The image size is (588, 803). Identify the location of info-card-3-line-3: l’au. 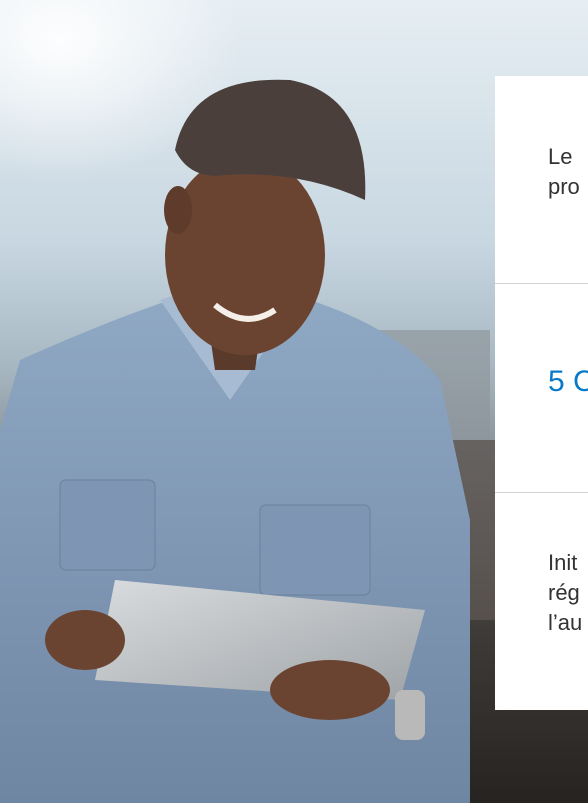
(565, 622).